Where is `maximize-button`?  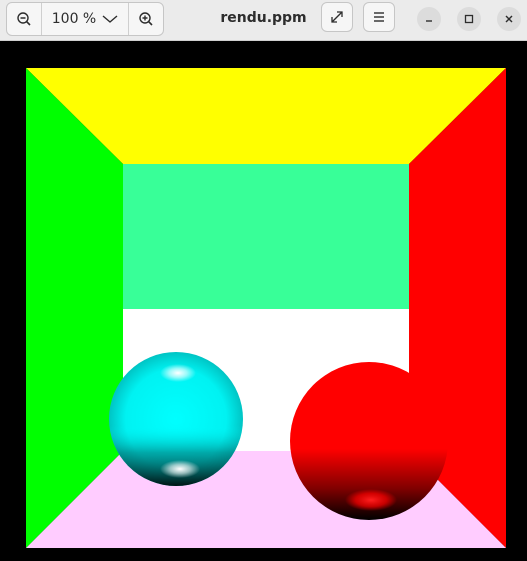 maximize-button is located at coordinates (469, 19).